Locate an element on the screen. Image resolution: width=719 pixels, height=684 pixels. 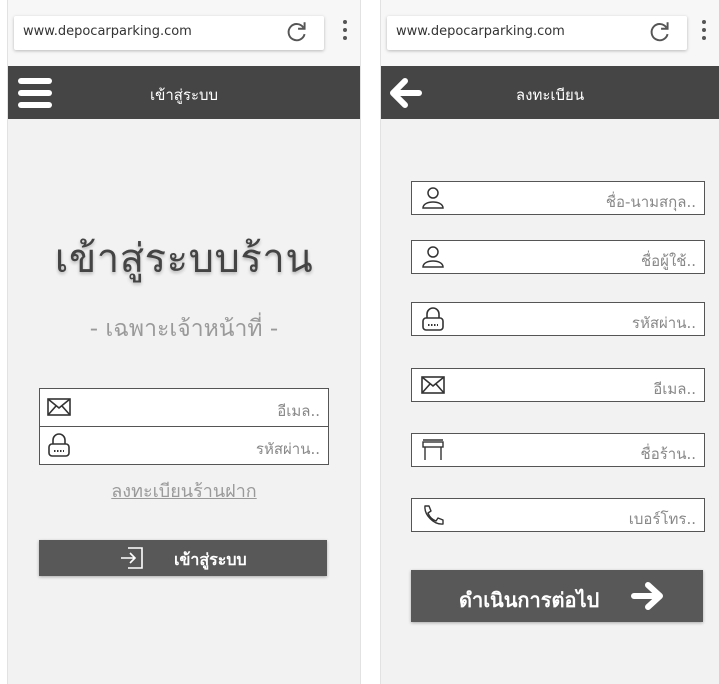
fullname-placeholder: ชื่อ-นามสกุล.. is located at coordinates (650, 202).